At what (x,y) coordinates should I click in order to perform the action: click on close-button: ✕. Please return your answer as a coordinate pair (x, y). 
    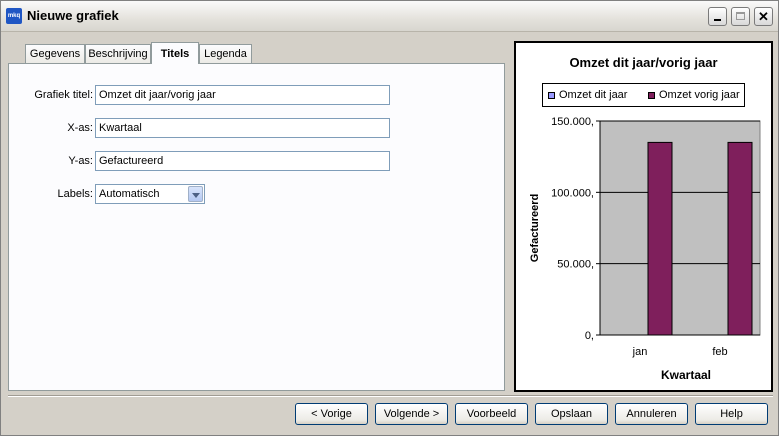
    Looking at the image, I should click on (763, 16).